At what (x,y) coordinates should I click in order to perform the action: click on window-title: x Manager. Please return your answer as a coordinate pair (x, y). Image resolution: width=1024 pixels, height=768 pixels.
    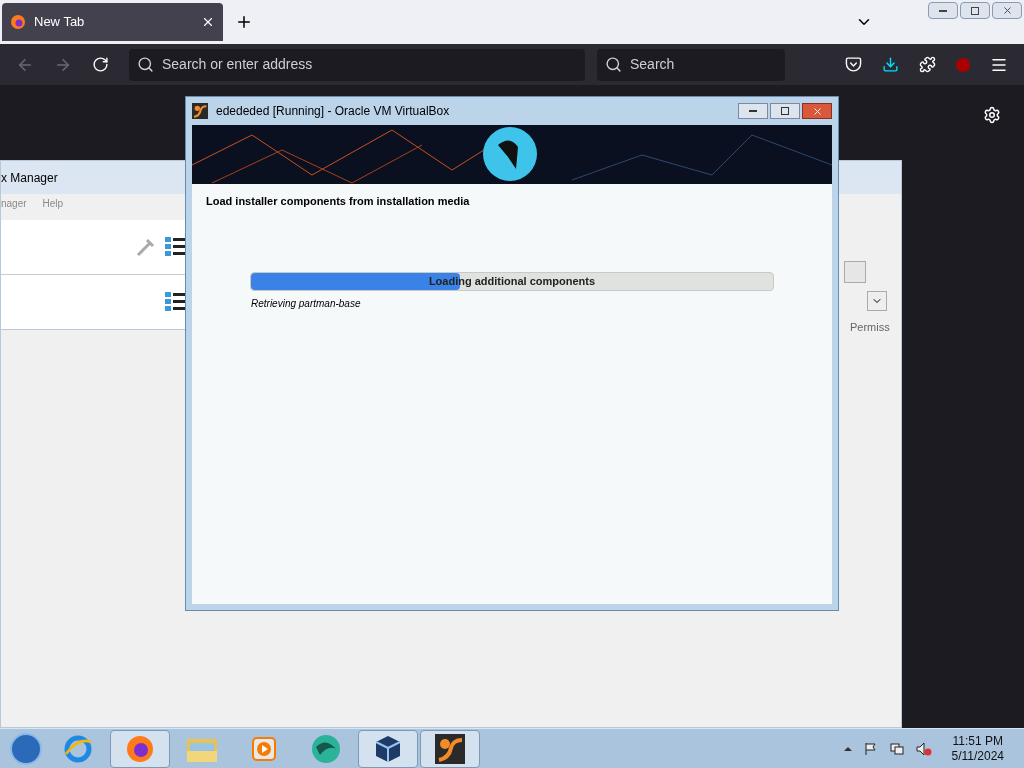
    Looking at the image, I should click on (29, 178).